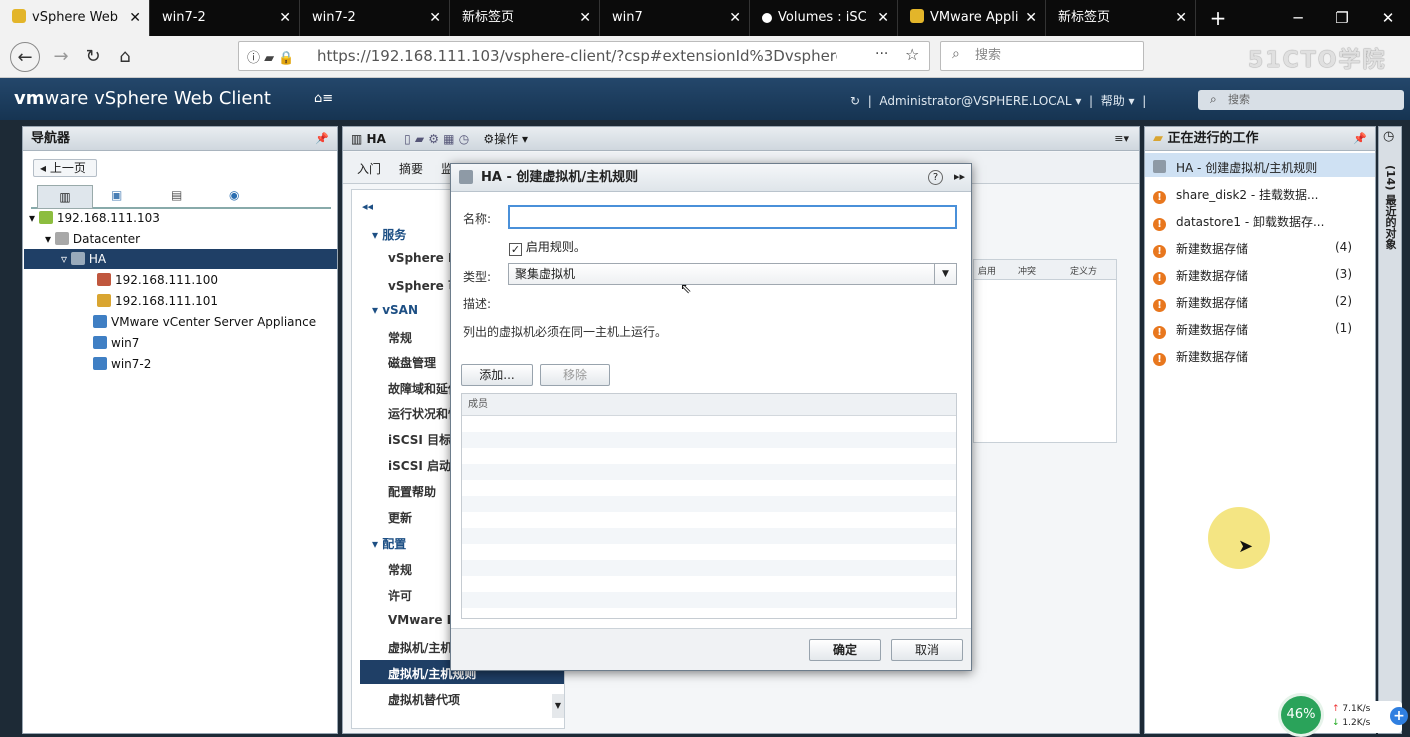  Describe the element at coordinates (935, 177) in the screenshot. I see `help-icon: ?` at that location.